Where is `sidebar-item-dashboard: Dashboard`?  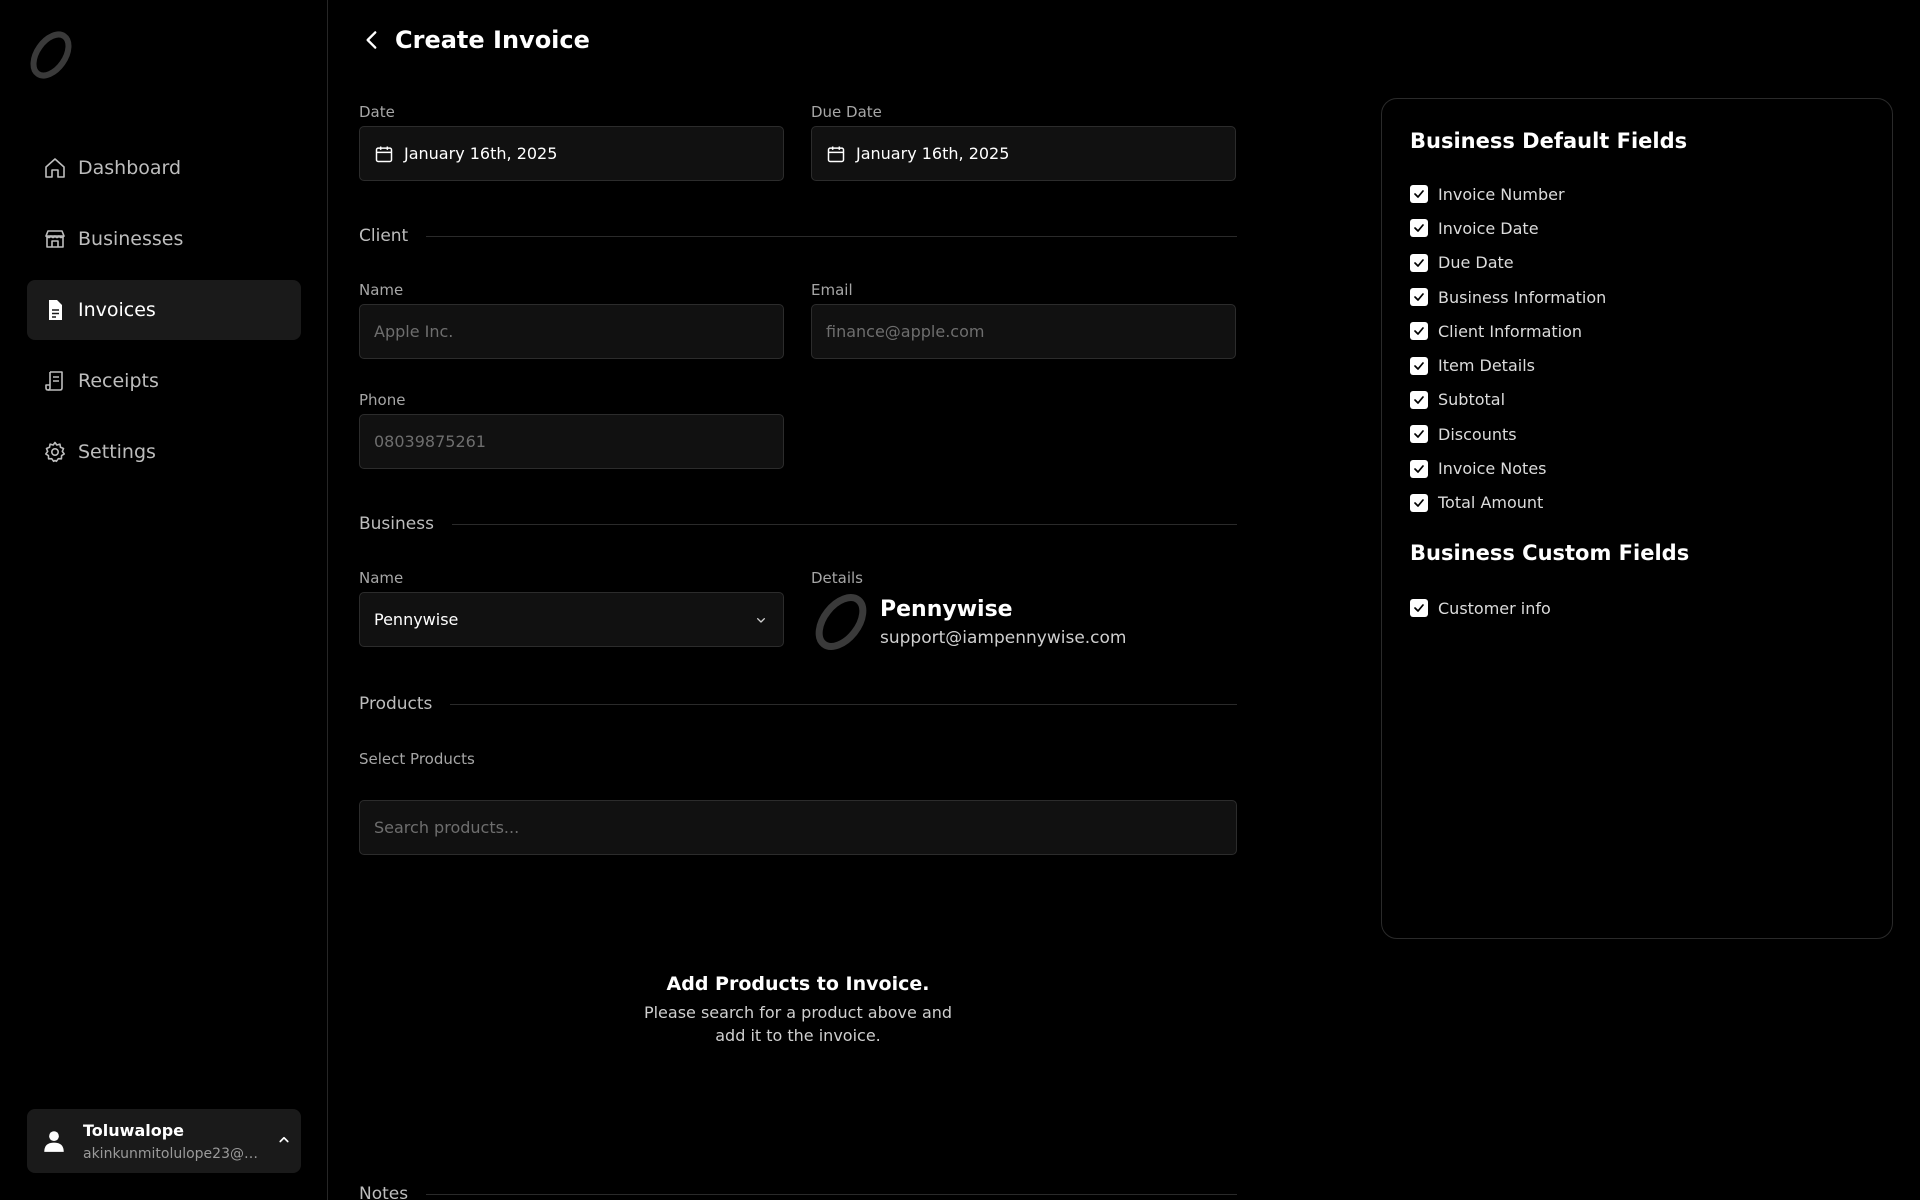
sidebar-item-dashboard: Dashboard is located at coordinates (164, 168).